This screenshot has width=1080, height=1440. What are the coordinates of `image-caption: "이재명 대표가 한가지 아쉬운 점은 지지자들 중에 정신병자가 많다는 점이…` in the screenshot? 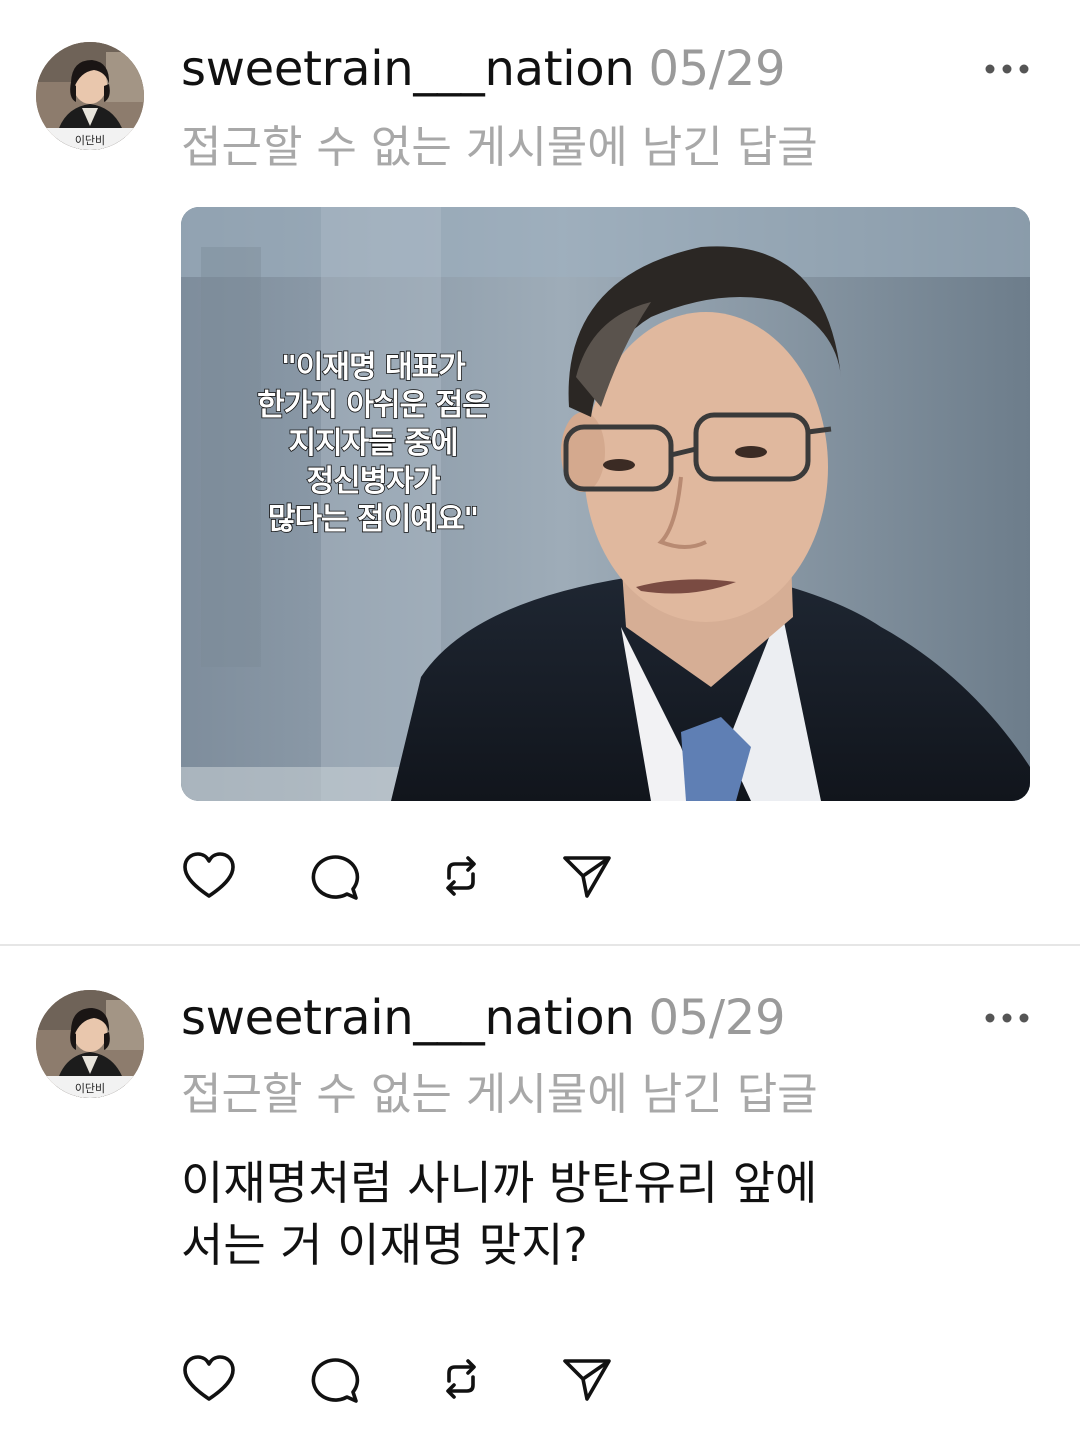 It's located at (373, 443).